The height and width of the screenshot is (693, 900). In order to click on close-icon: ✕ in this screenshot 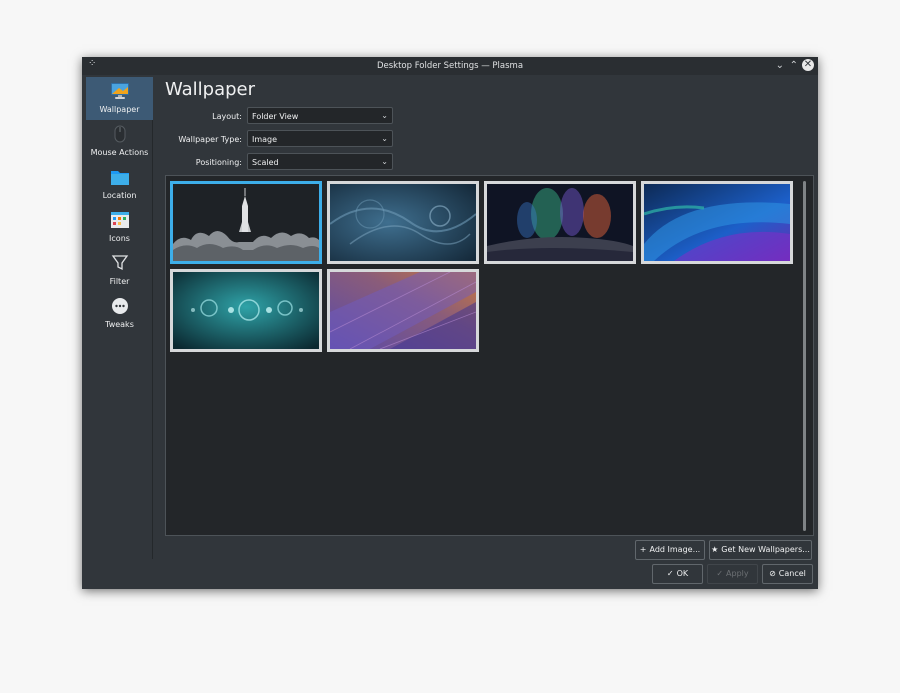, I will do `click(808, 65)`.